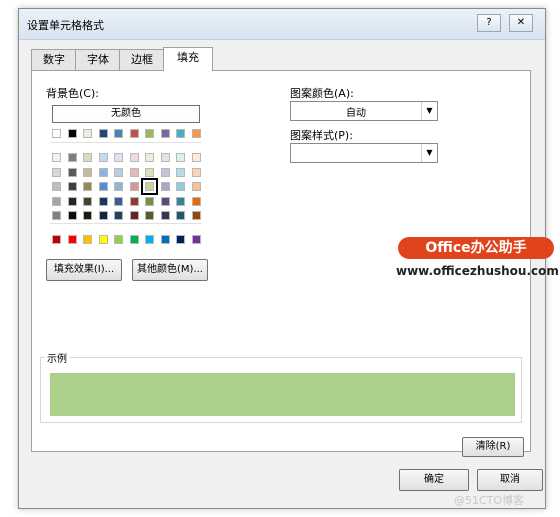 This screenshot has height=517, width=560. I want to click on cancel-button: 取消, so click(510, 480).